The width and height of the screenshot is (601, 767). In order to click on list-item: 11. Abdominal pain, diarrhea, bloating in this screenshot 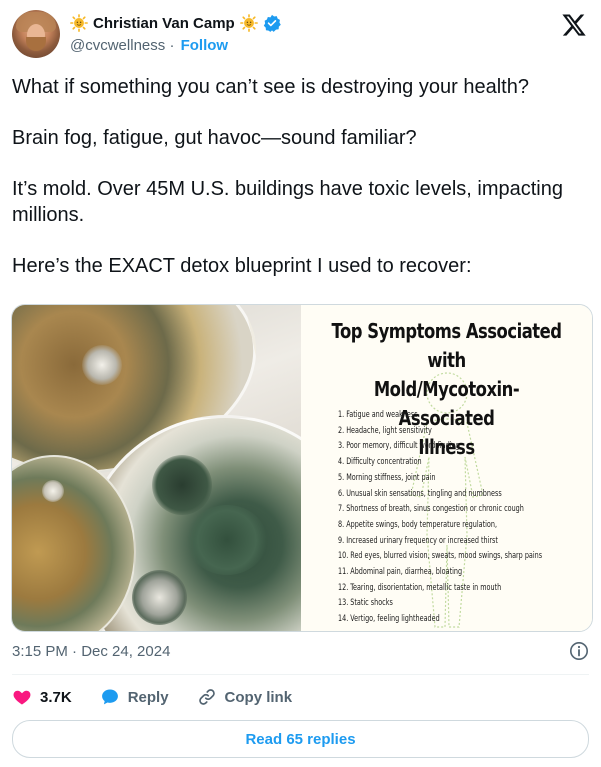, I will do `click(400, 572)`.